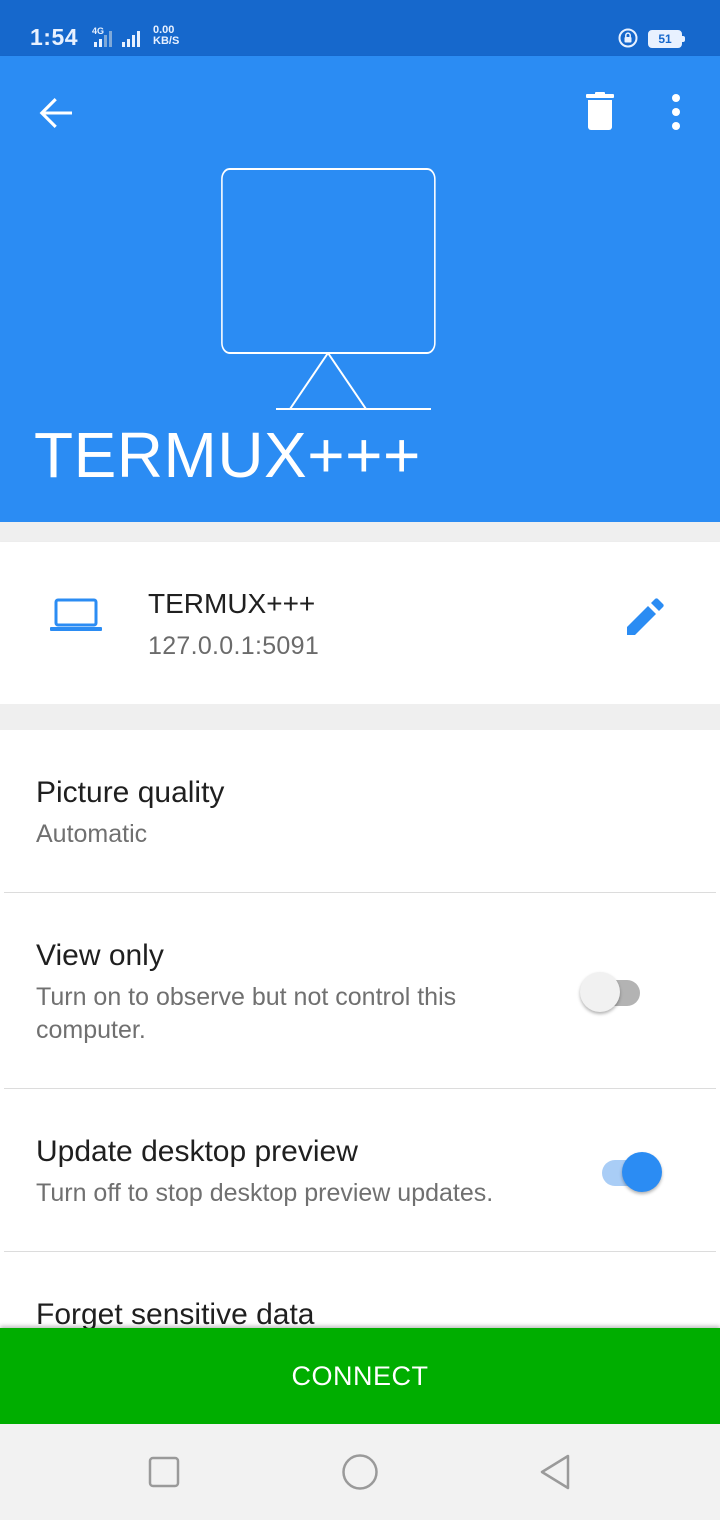  Describe the element at coordinates (120, 39) in the screenshot. I see `signal-icon: 4G` at that location.